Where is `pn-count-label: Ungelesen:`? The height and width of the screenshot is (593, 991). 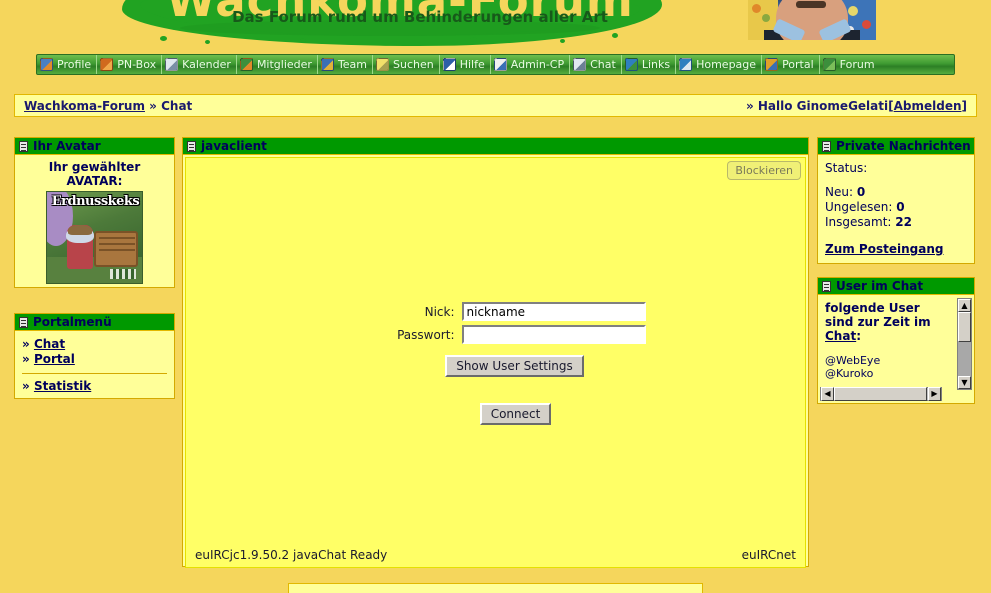
pn-count-label: Ungelesen: is located at coordinates (861, 207).